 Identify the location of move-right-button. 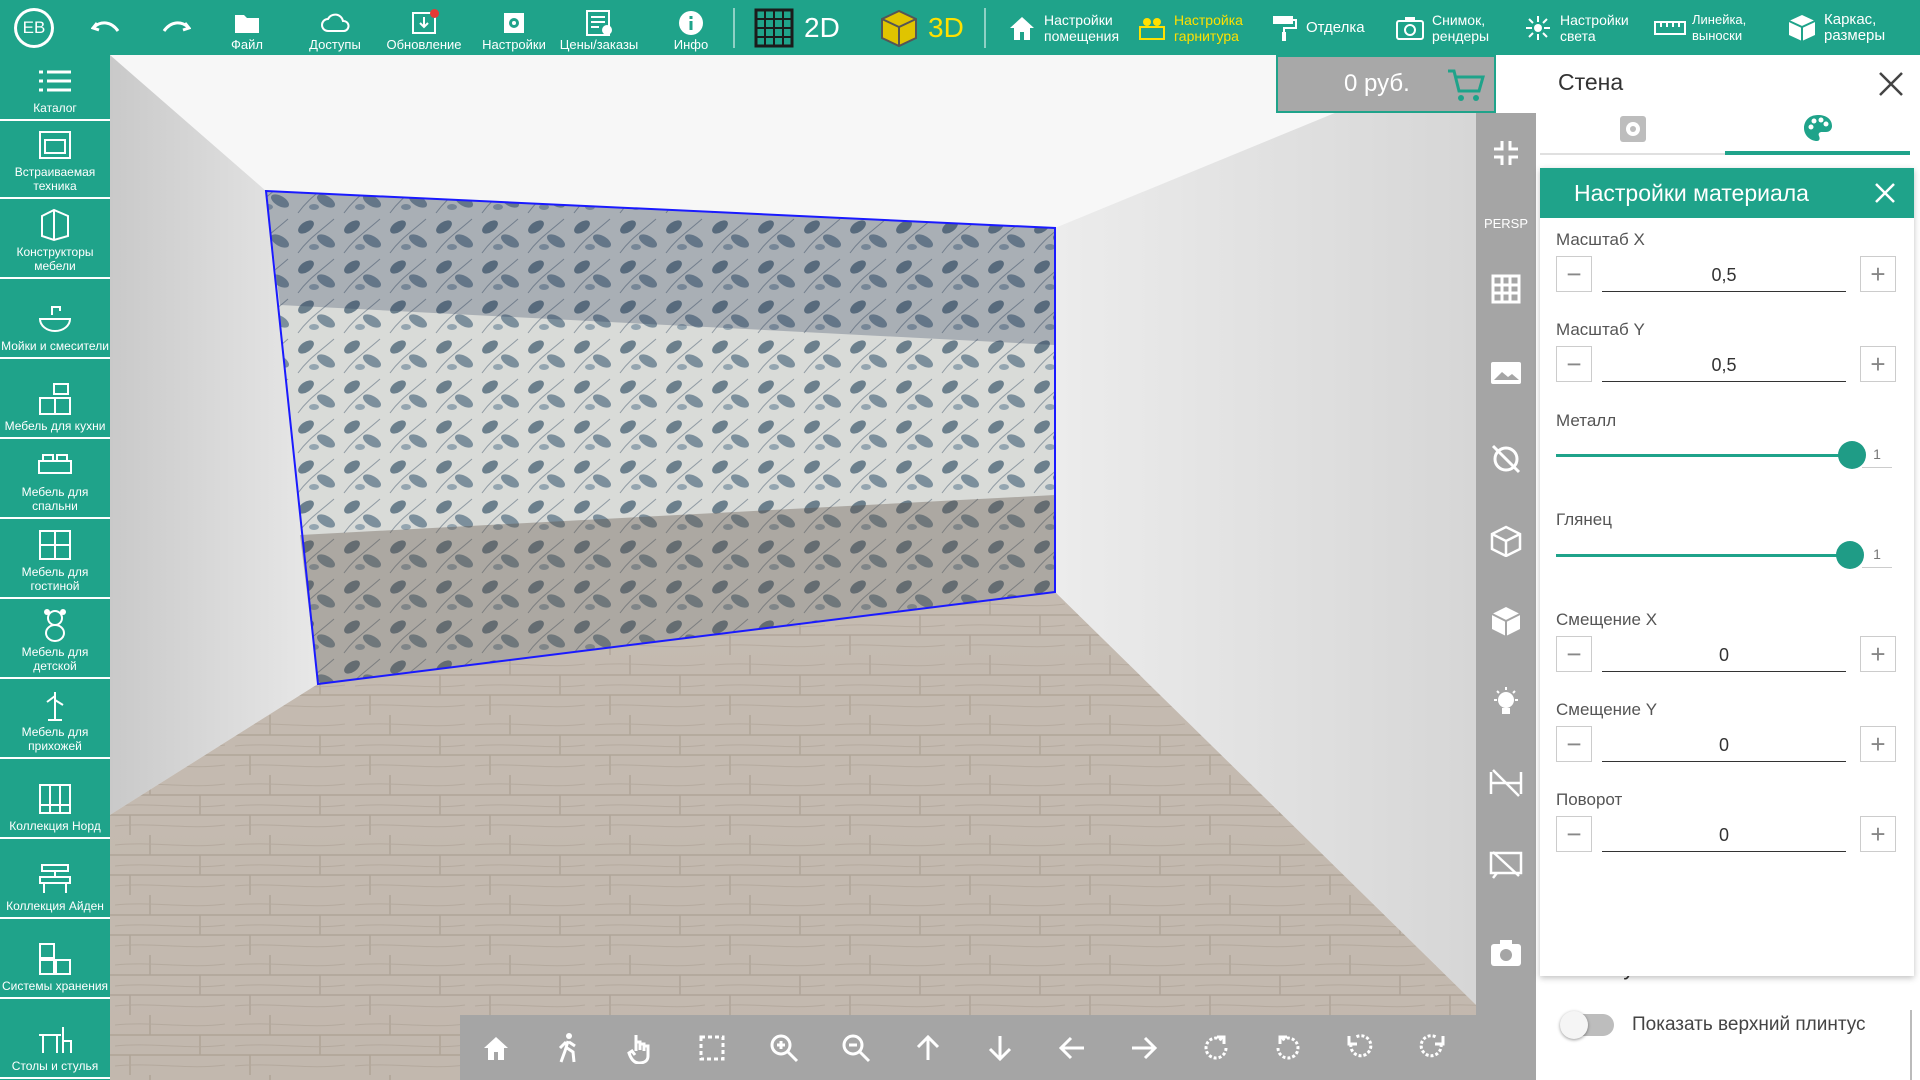
(1144, 1047).